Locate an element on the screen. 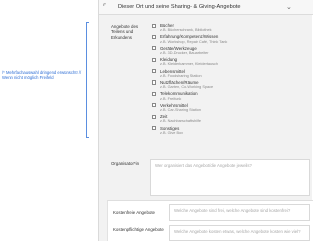 The image size is (320, 241). annotation-bracket is located at coordinates (87, 80).